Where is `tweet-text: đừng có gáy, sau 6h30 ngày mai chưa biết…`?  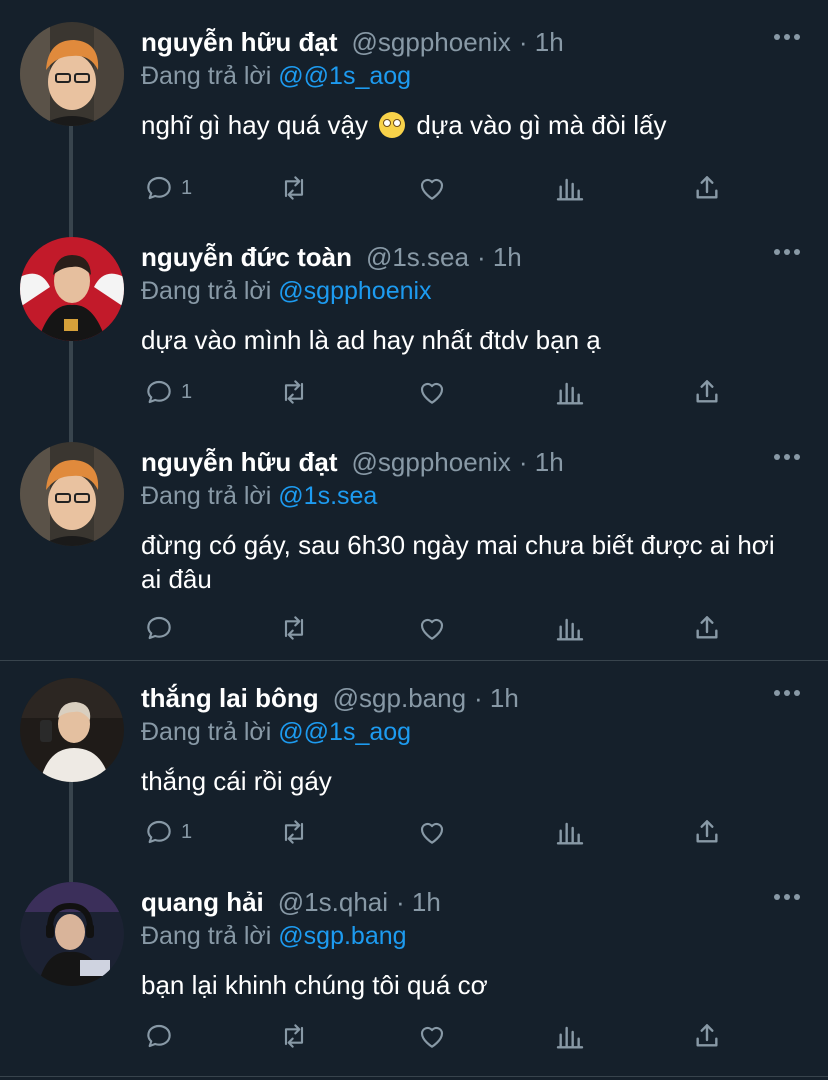
tweet-text: đừng có gáy, sau 6h30 ngày mai chưa biết… is located at coordinates (458, 562).